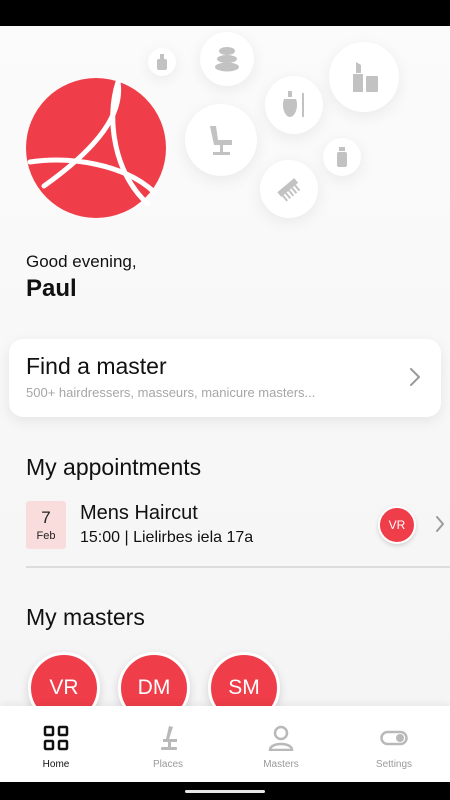  Describe the element at coordinates (281, 764) in the screenshot. I see `nav-label-masters: Masters` at that location.